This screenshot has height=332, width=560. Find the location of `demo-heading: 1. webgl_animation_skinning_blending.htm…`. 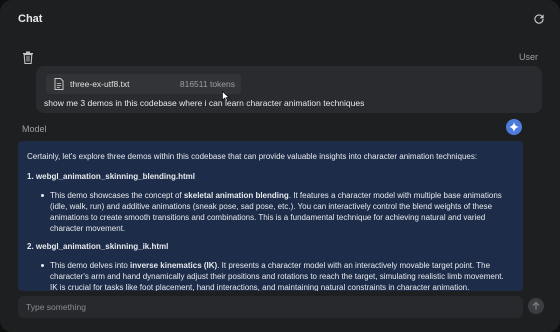

demo-heading: 1. webgl_animation_skinning_blending.htm… is located at coordinates (111, 176).